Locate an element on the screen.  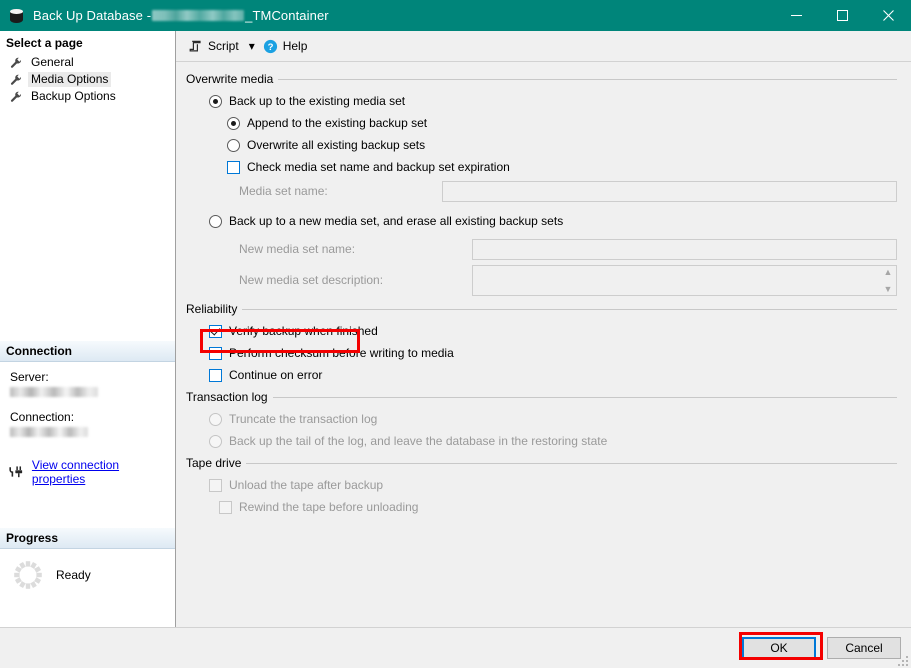
page-list: General Media Options Backup Options is located at coordinates (87, 79).